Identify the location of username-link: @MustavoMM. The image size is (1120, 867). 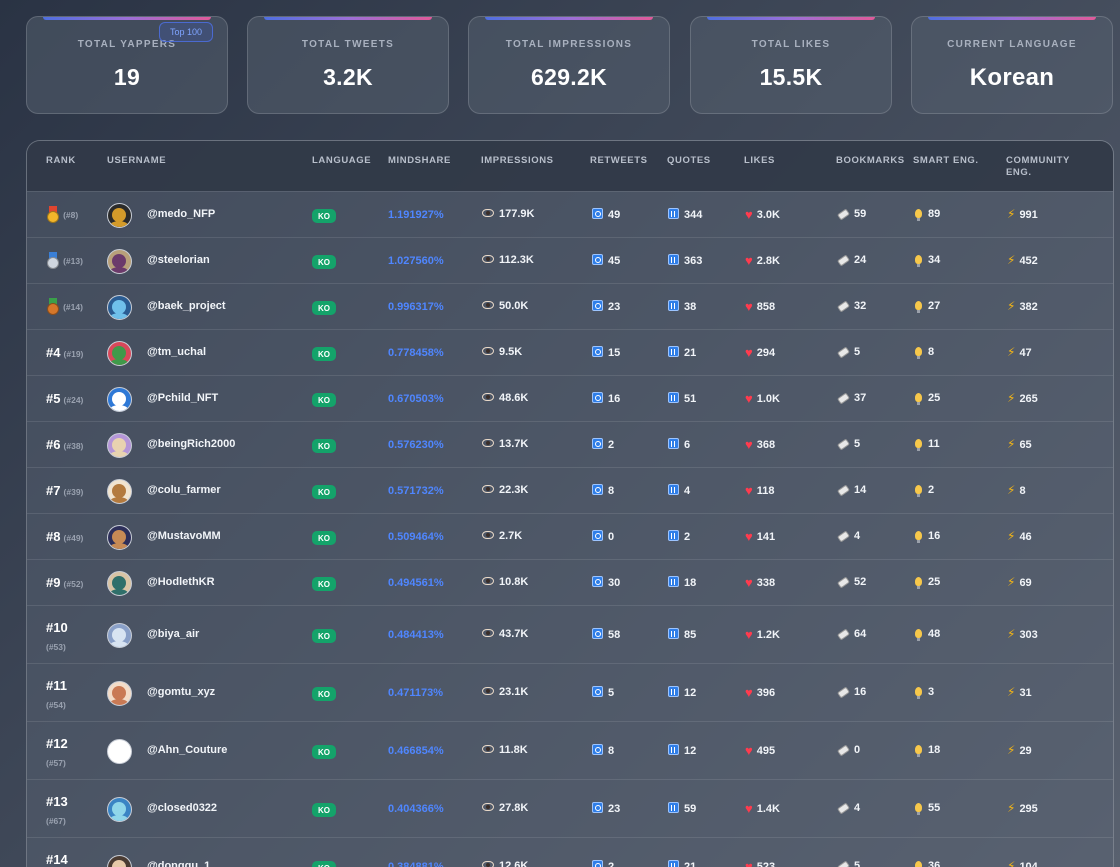
(184, 536).